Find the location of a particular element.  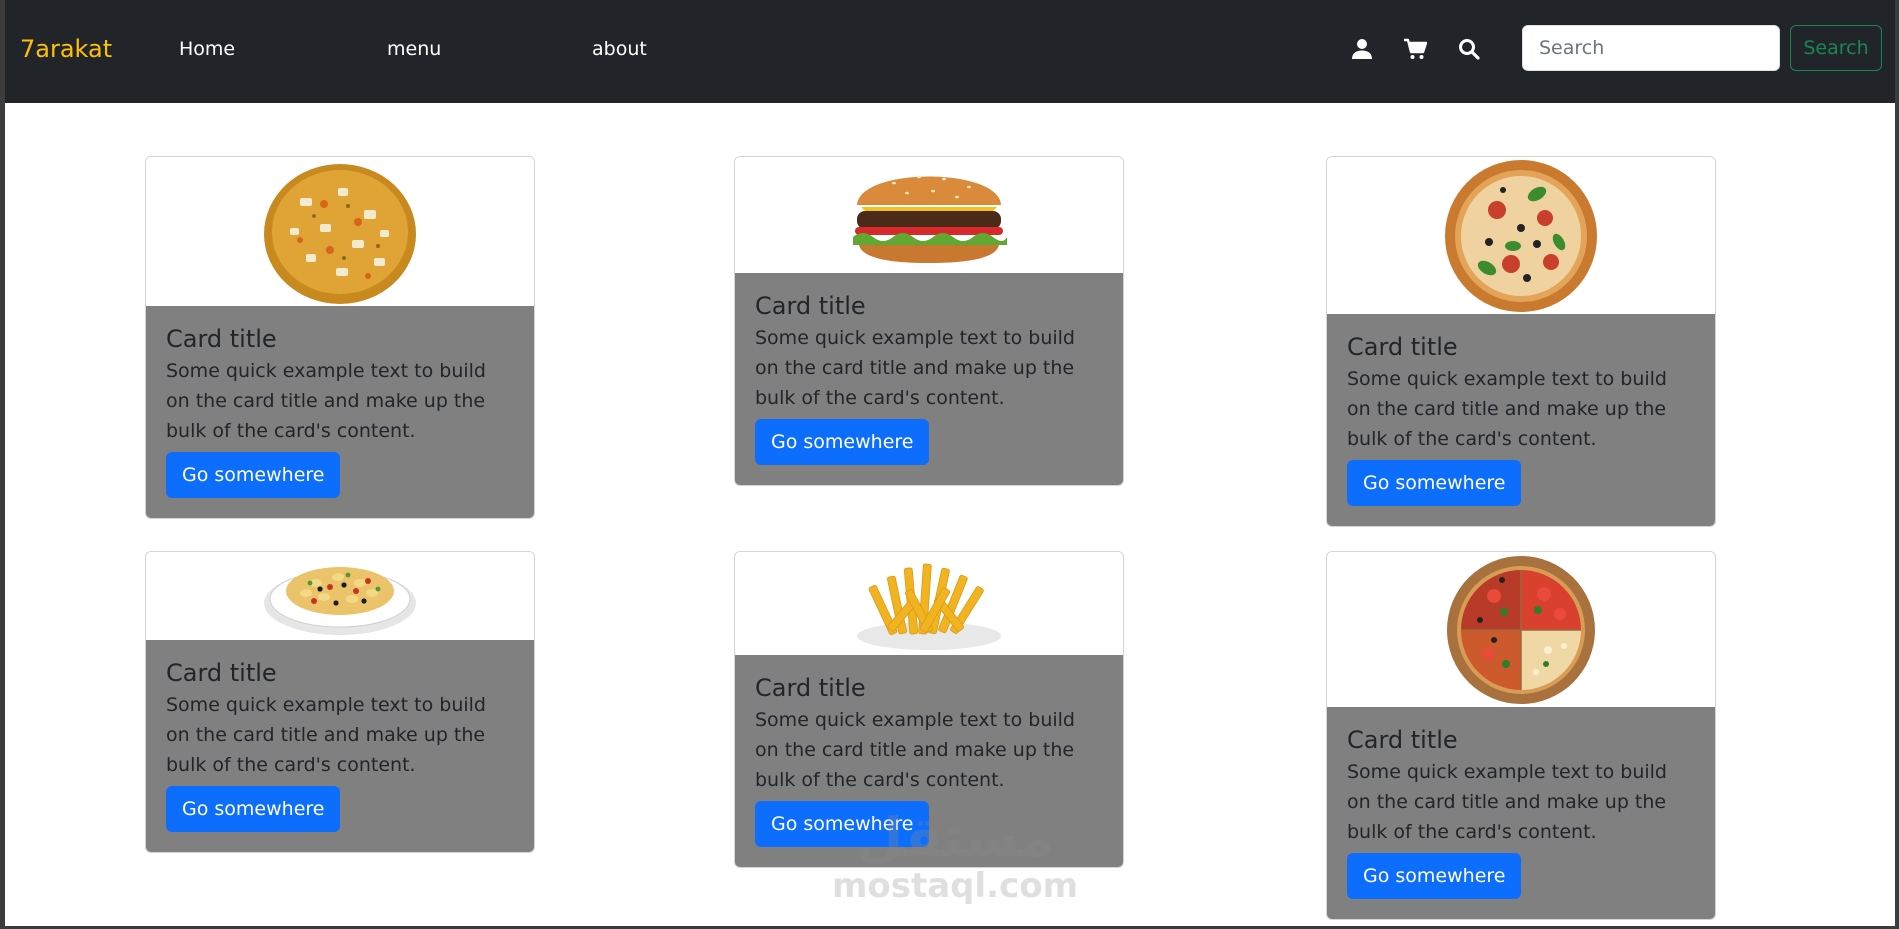

pasta-salad-image is located at coordinates (340, 596).